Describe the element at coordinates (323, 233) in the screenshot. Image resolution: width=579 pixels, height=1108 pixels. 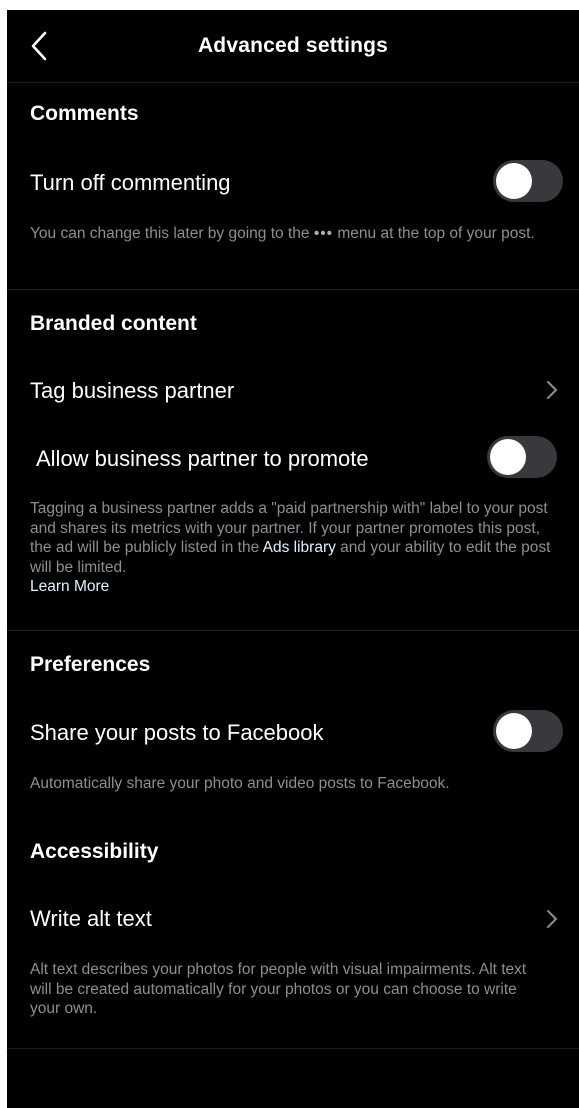
I see `more-menu-icon: •••` at that location.